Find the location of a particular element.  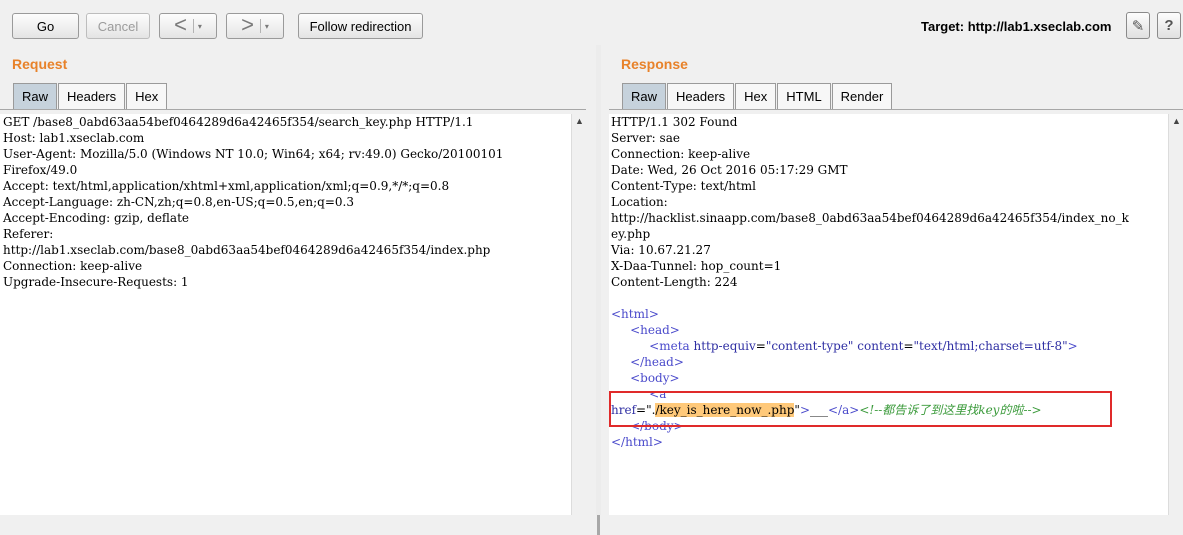

response-header-line: HTTP/1.1 302 Found is located at coordinates (674, 122).